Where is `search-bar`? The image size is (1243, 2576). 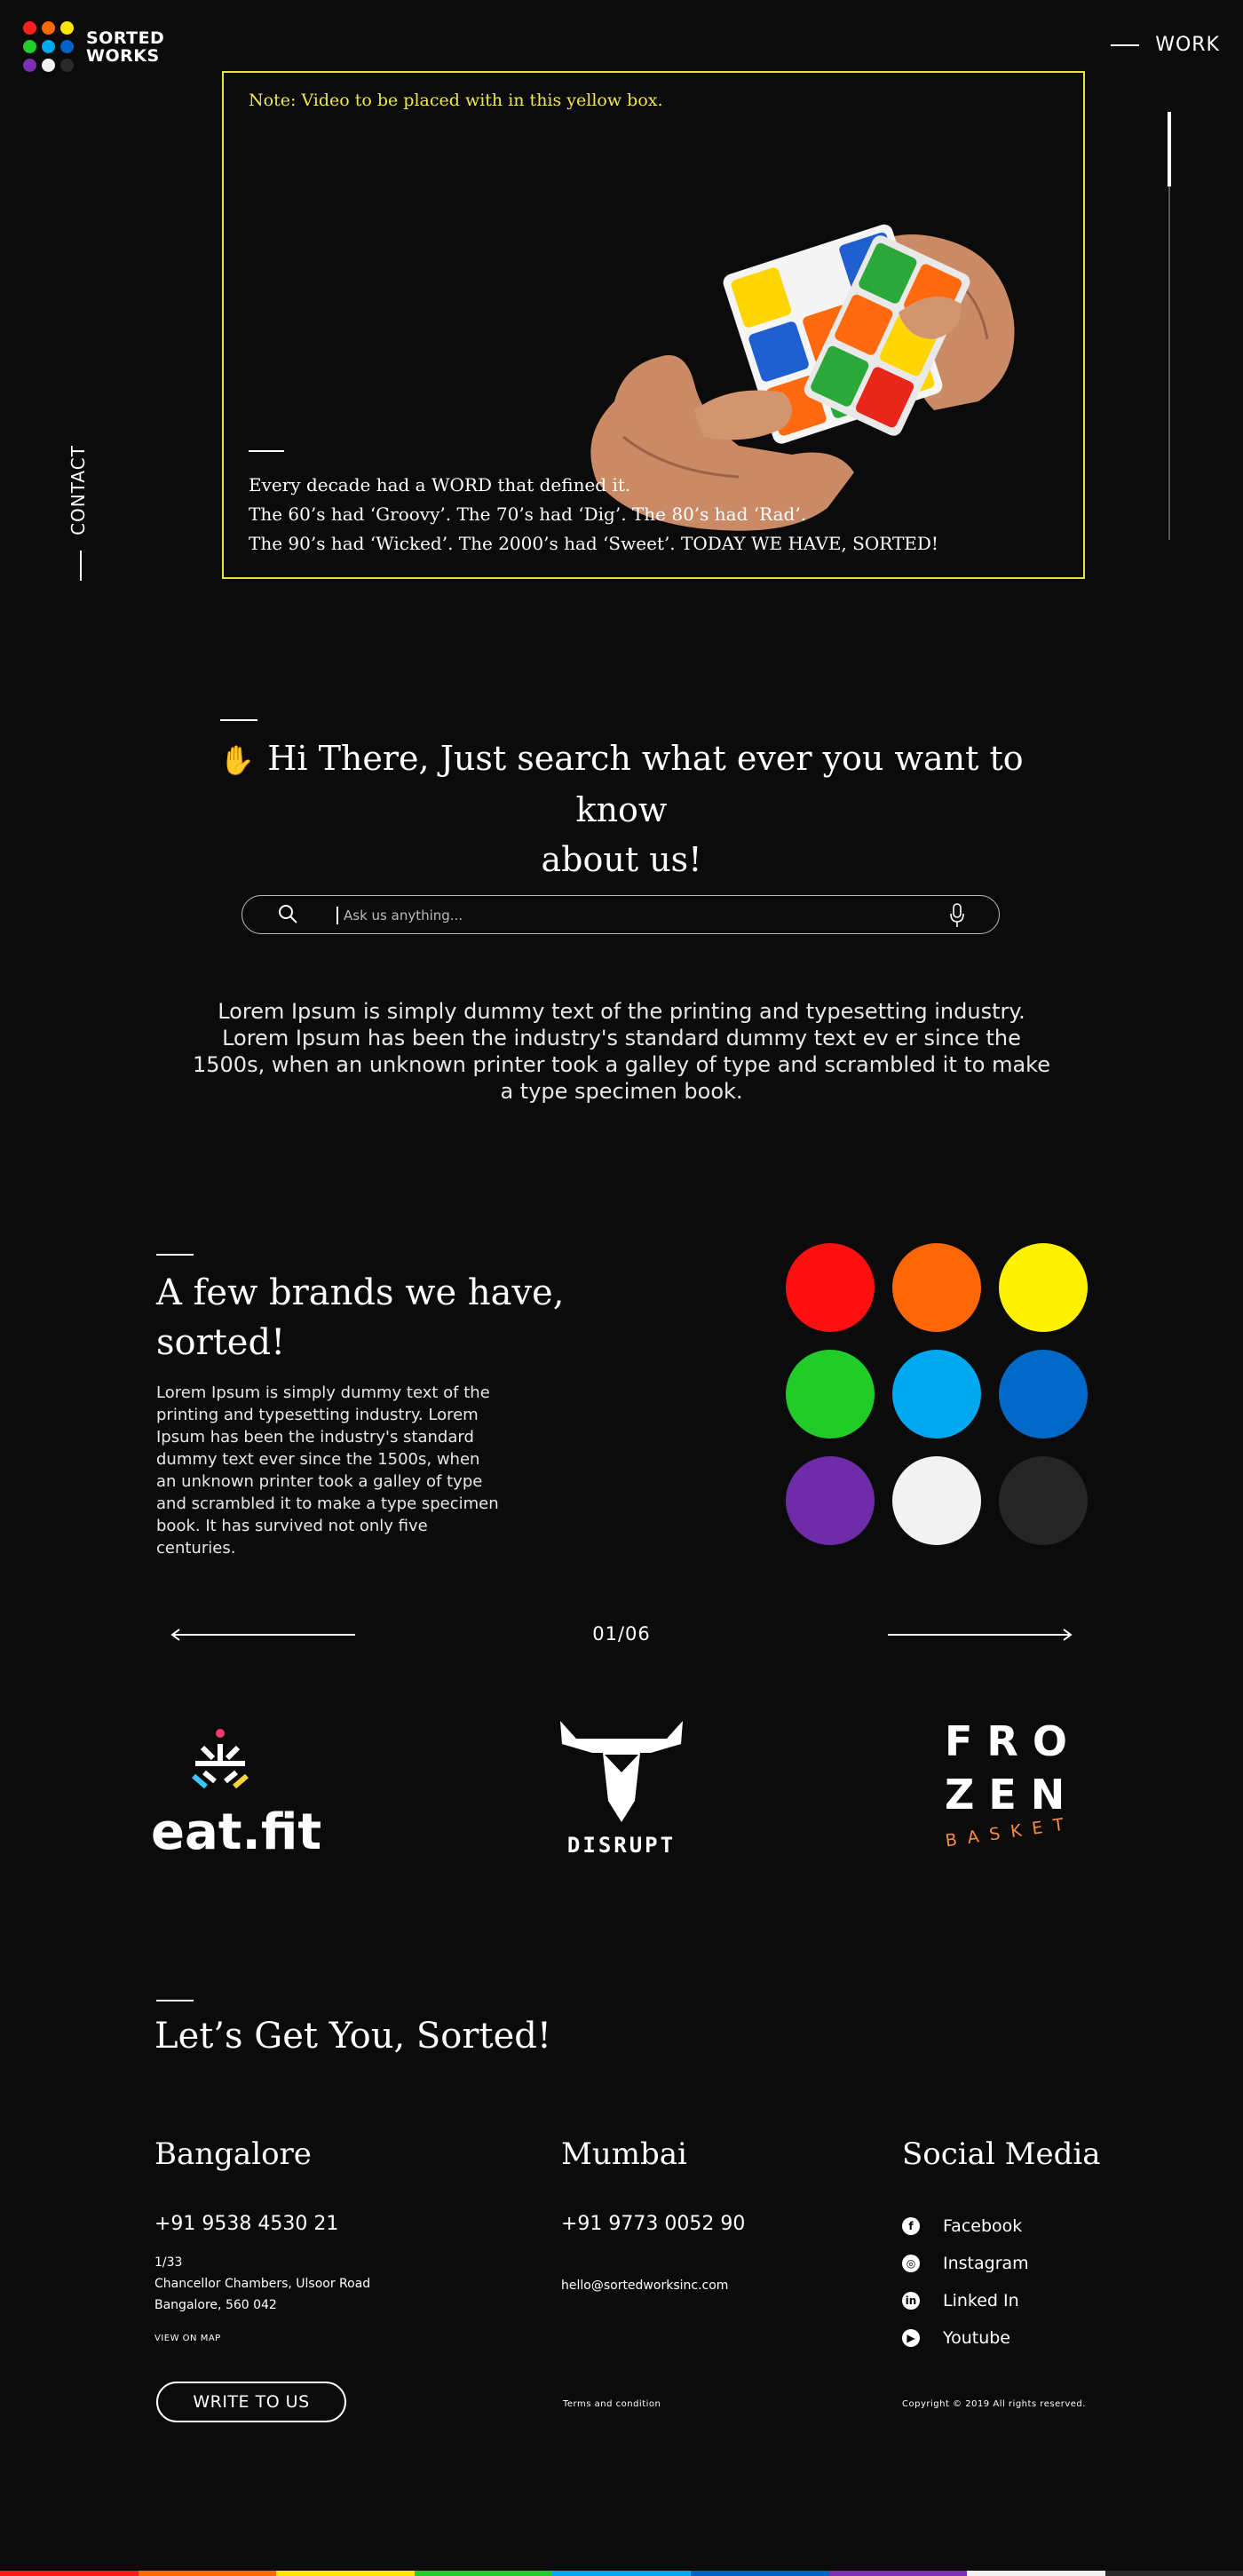 search-bar is located at coordinates (620, 915).